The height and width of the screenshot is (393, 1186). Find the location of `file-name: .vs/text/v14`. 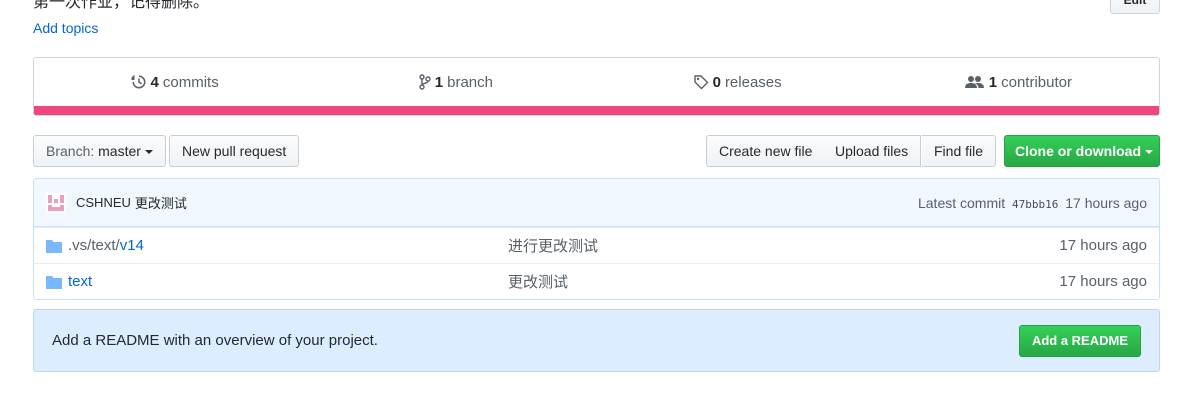

file-name: .vs/text/v14 is located at coordinates (288, 245).